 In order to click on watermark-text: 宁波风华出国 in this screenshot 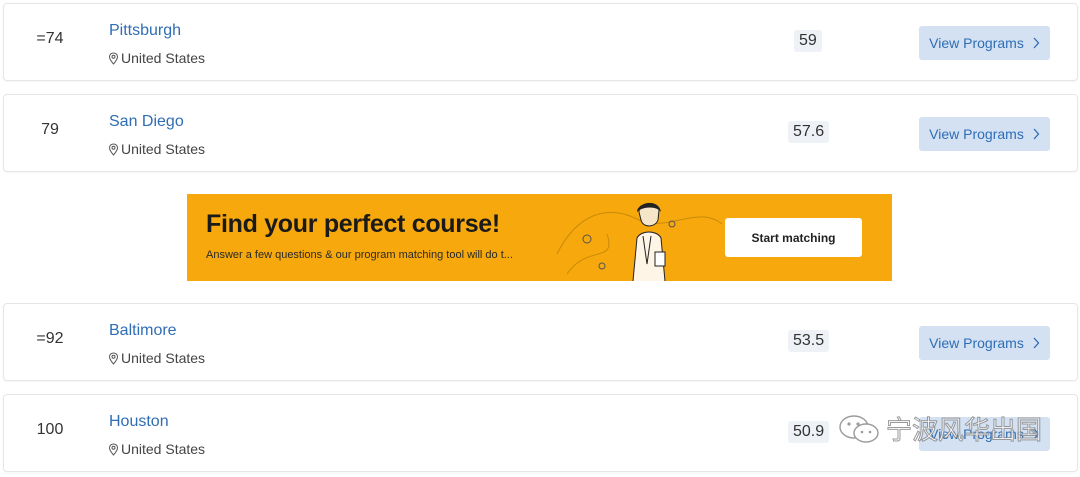, I will do `click(964, 431)`.